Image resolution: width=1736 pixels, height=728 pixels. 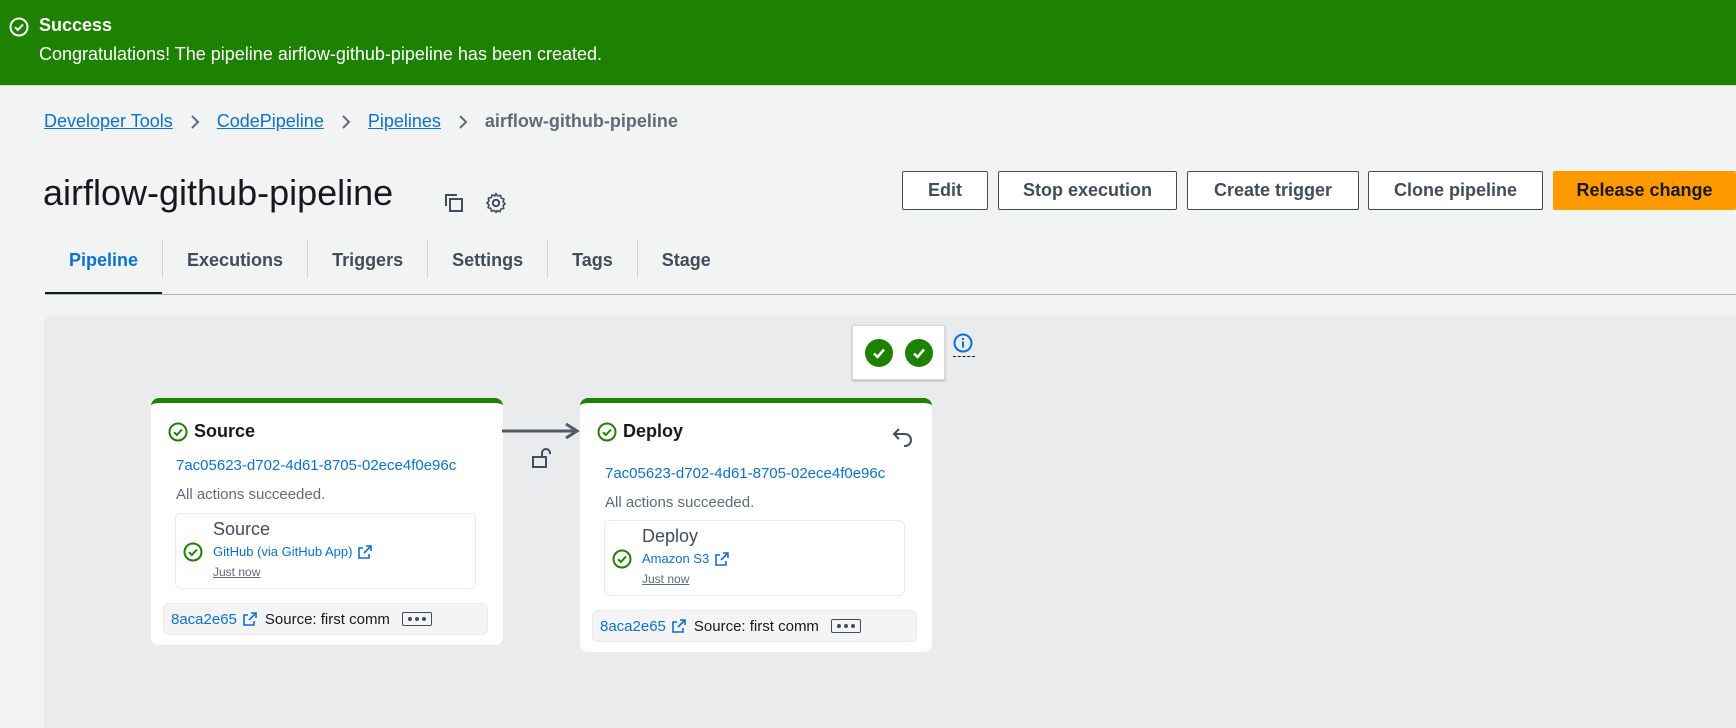 I want to click on provider-label: GitHub (via GitHub App), so click(x=283, y=551).